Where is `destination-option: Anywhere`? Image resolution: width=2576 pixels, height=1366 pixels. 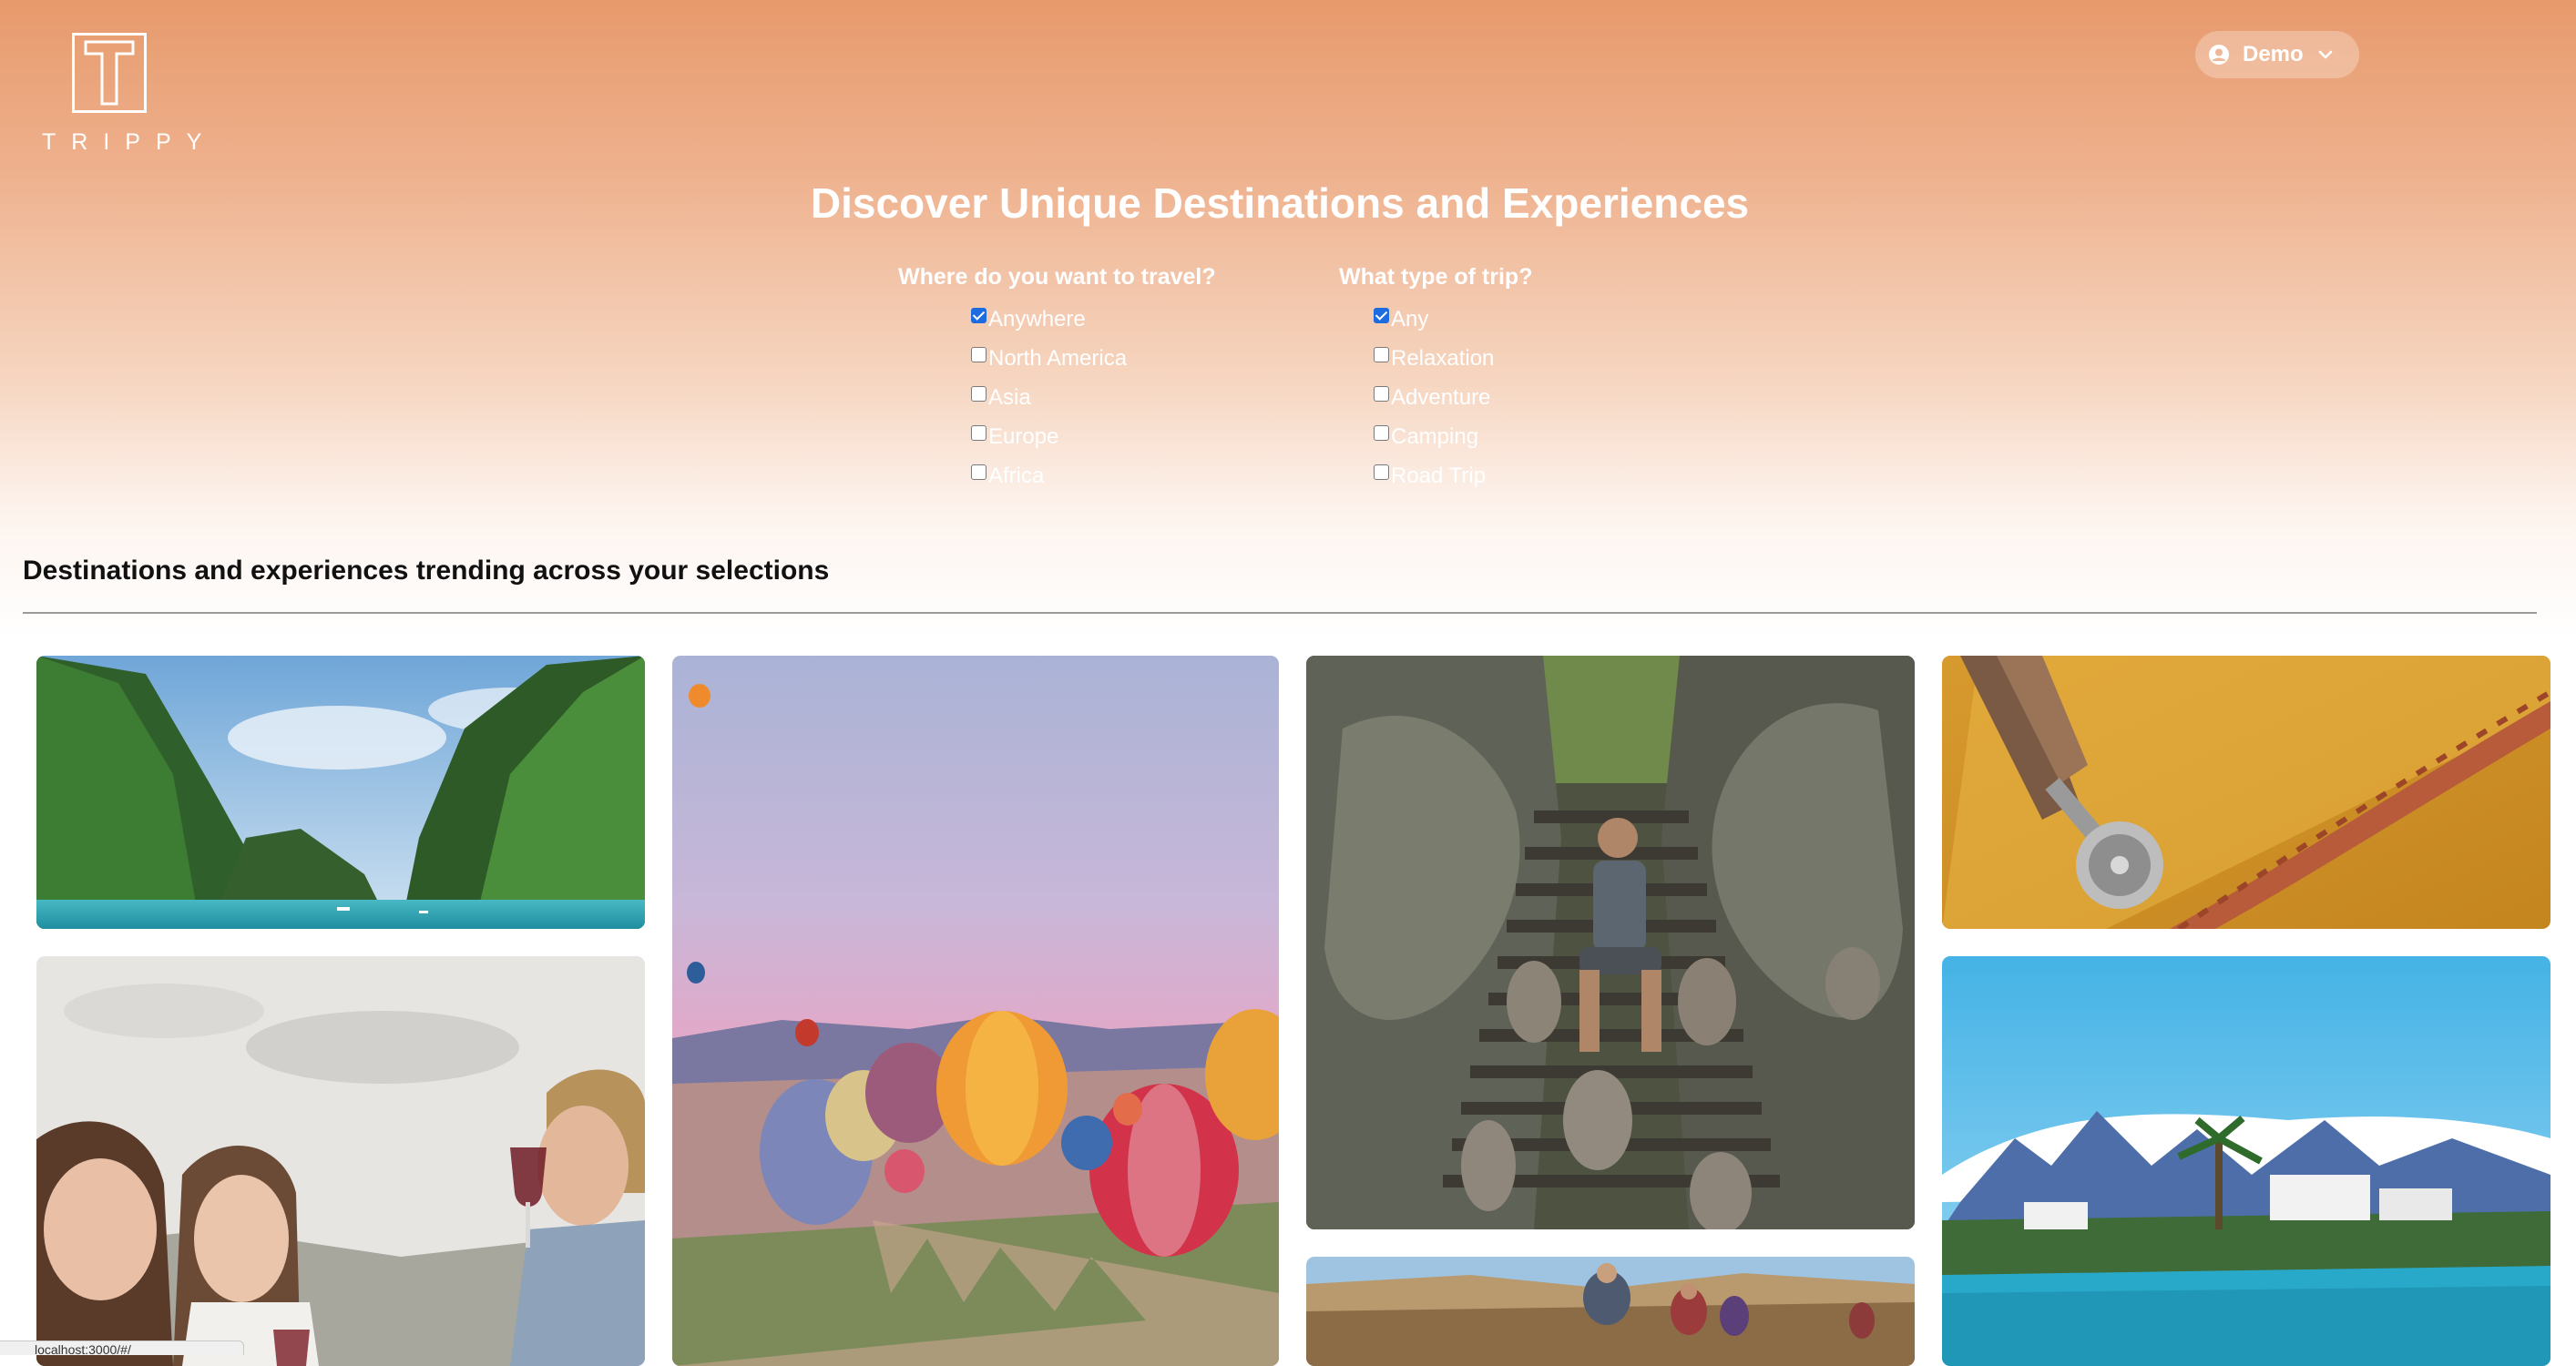 destination-option: Anywhere is located at coordinates (1093, 319).